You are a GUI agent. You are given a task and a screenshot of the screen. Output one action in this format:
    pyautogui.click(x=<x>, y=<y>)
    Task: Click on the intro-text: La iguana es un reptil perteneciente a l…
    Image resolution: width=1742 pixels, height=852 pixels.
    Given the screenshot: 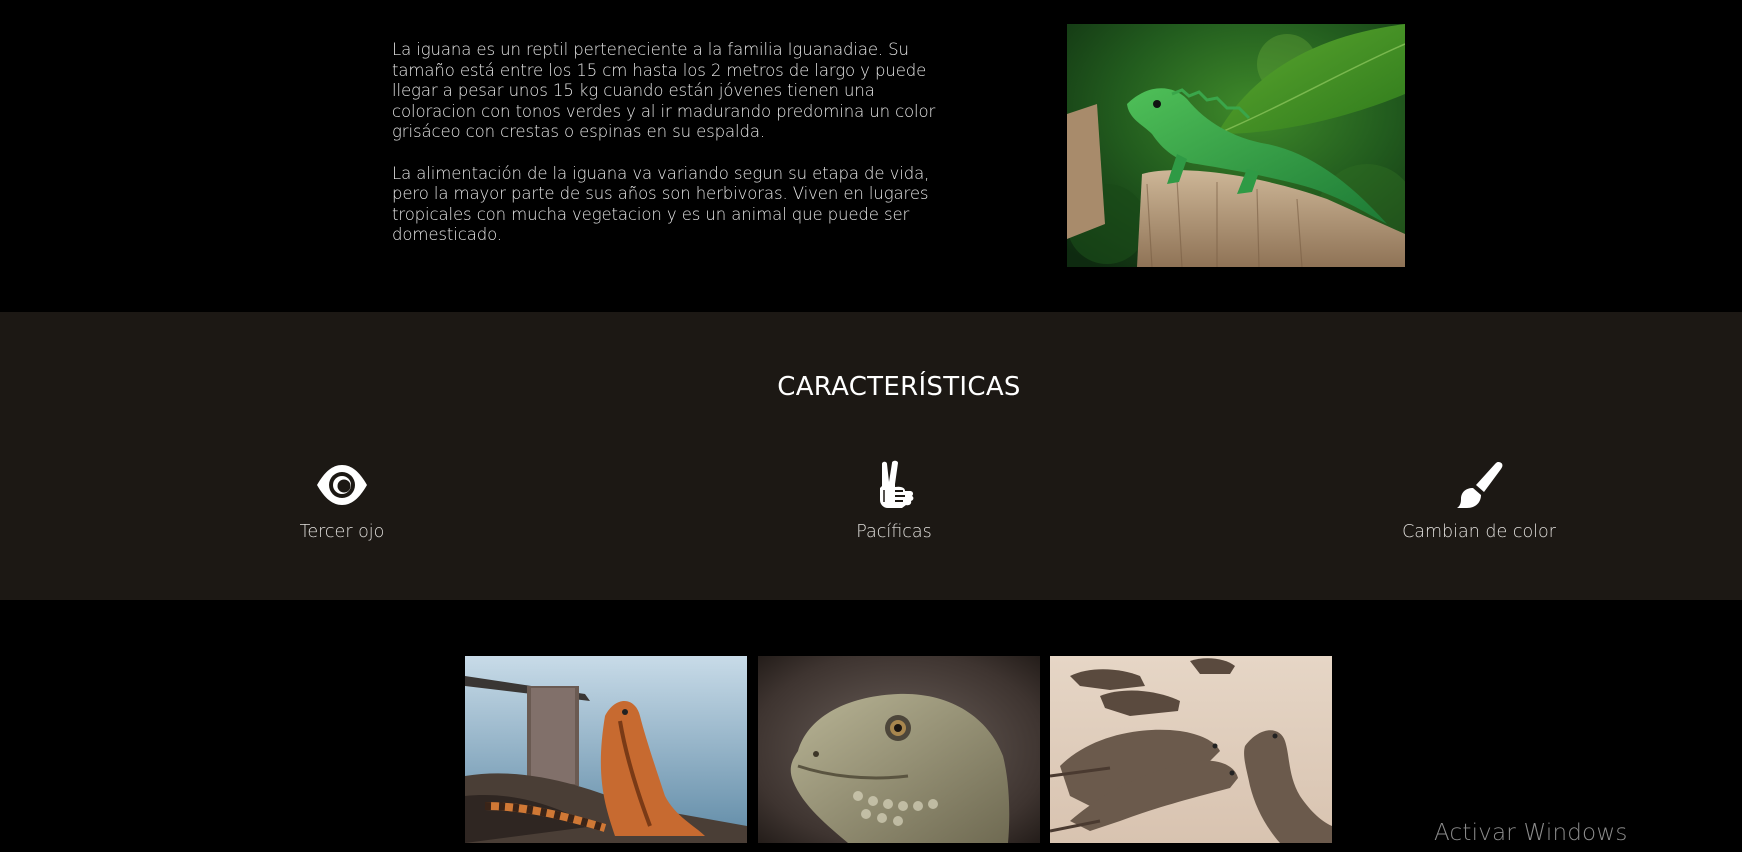 What is the action you would take?
    pyautogui.click(x=674, y=153)
    